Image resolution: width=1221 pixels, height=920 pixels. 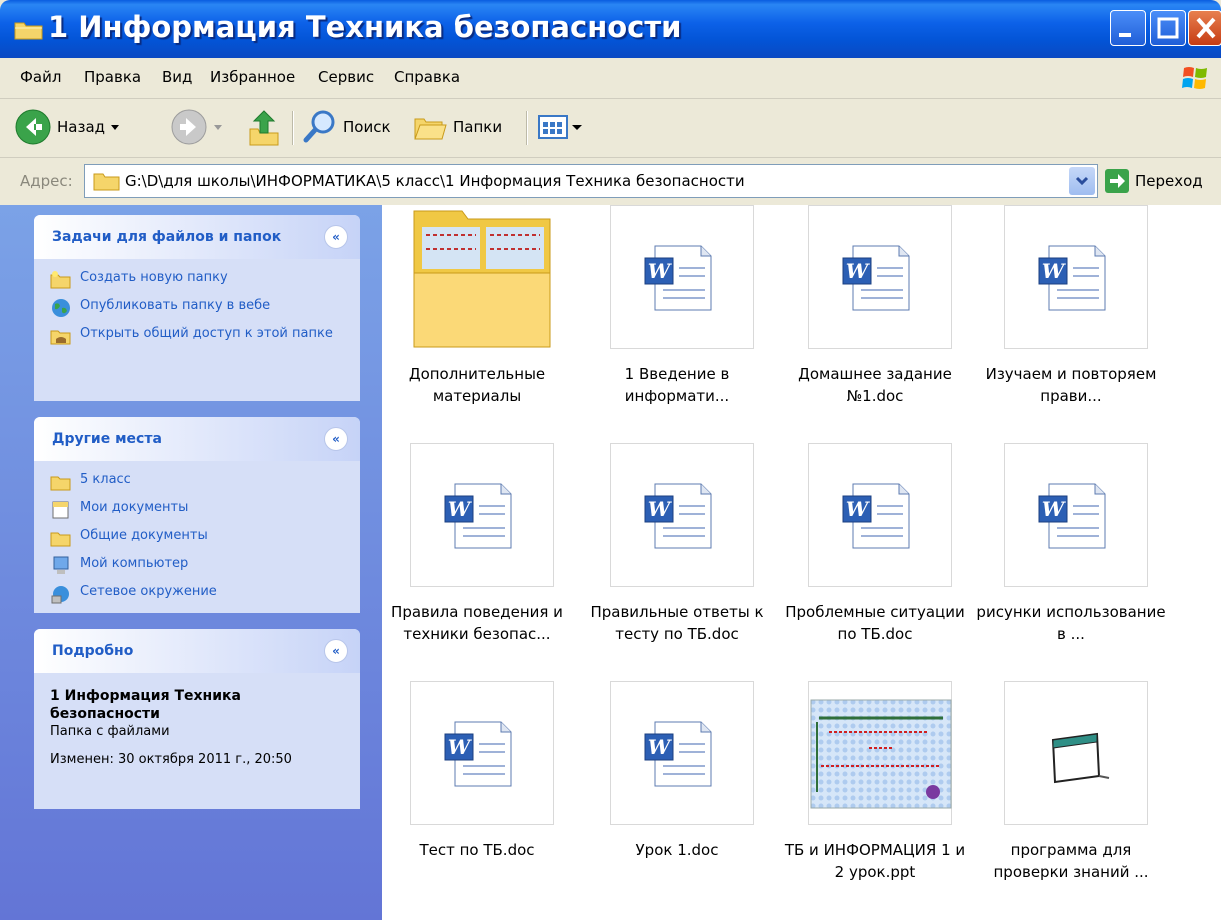 What do you see at coordinates (1169, 181) in the screenshot?
I see `go-label: Переход` at bounding box center [1169, 181].